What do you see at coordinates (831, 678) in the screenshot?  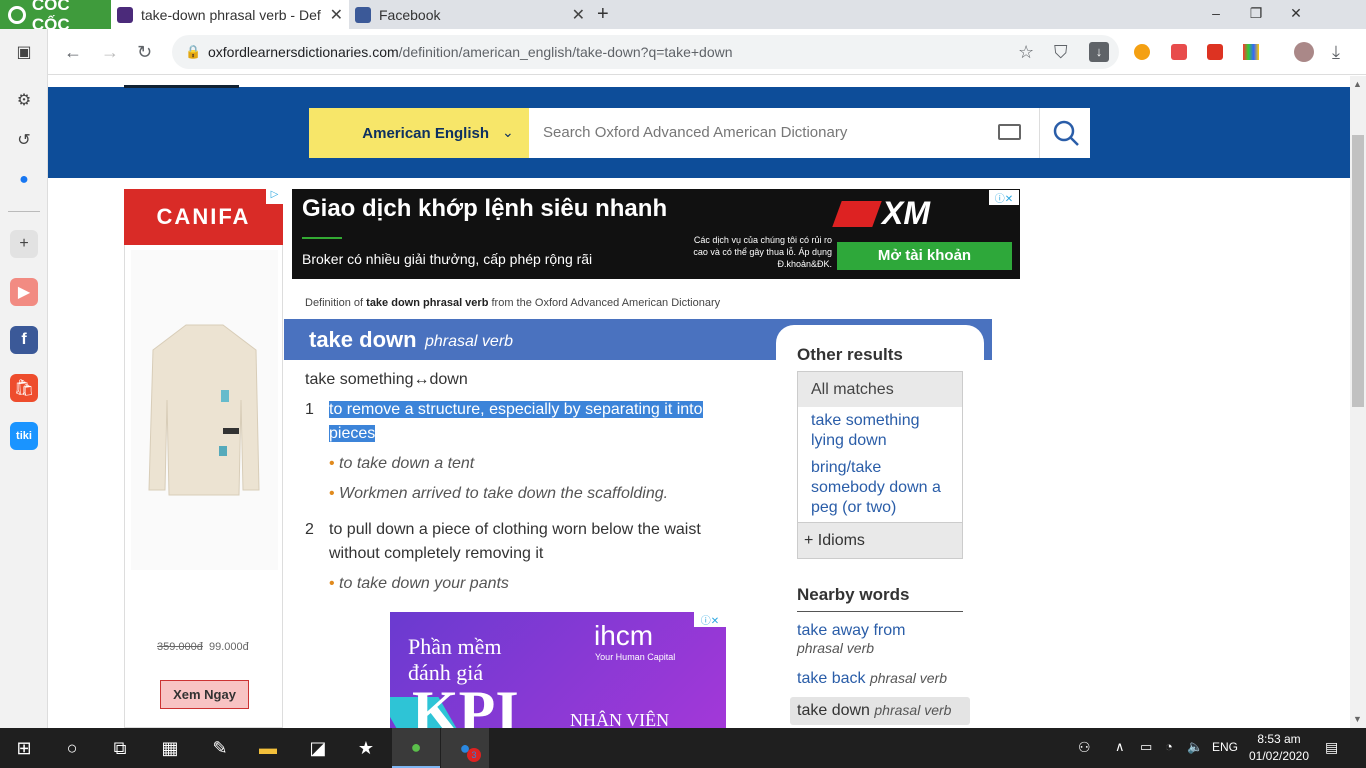 I see `nearby-word: take back` at bounding box center [831, 678].